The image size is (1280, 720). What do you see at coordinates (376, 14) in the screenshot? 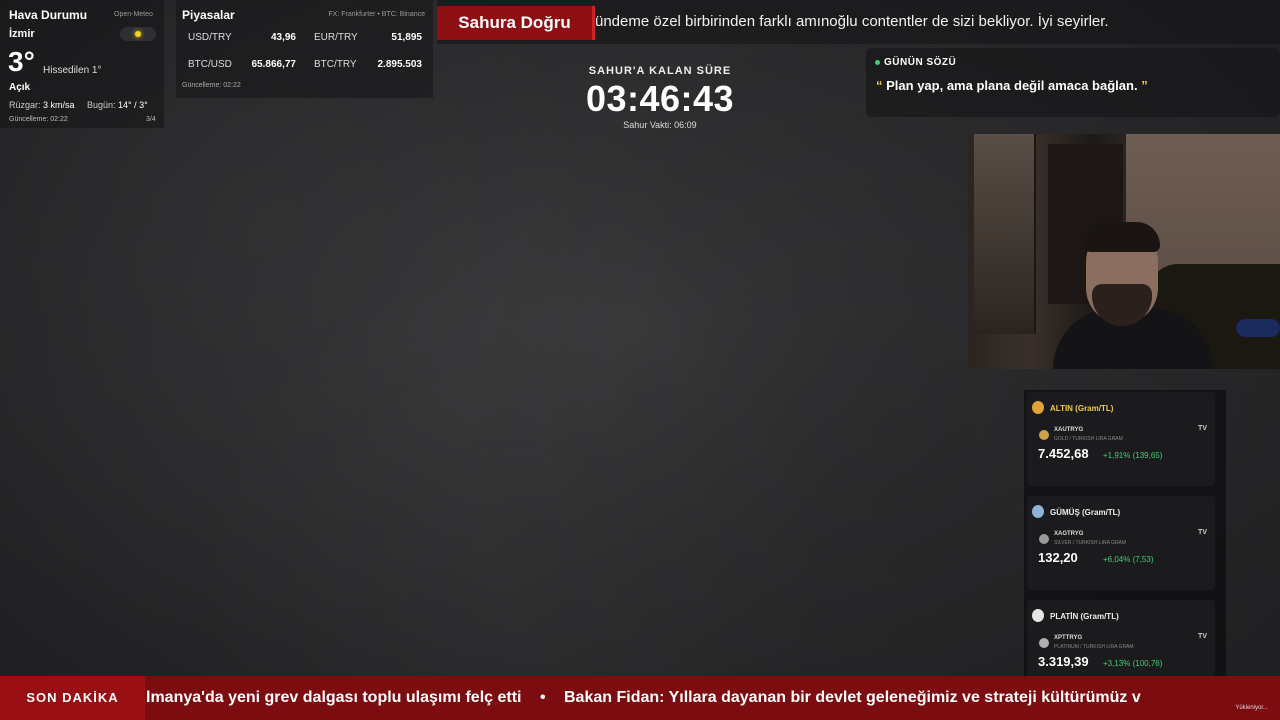
I see `markets-source: FX: Frankfurter • BTC: Binance` at bounding box center [376, 14].